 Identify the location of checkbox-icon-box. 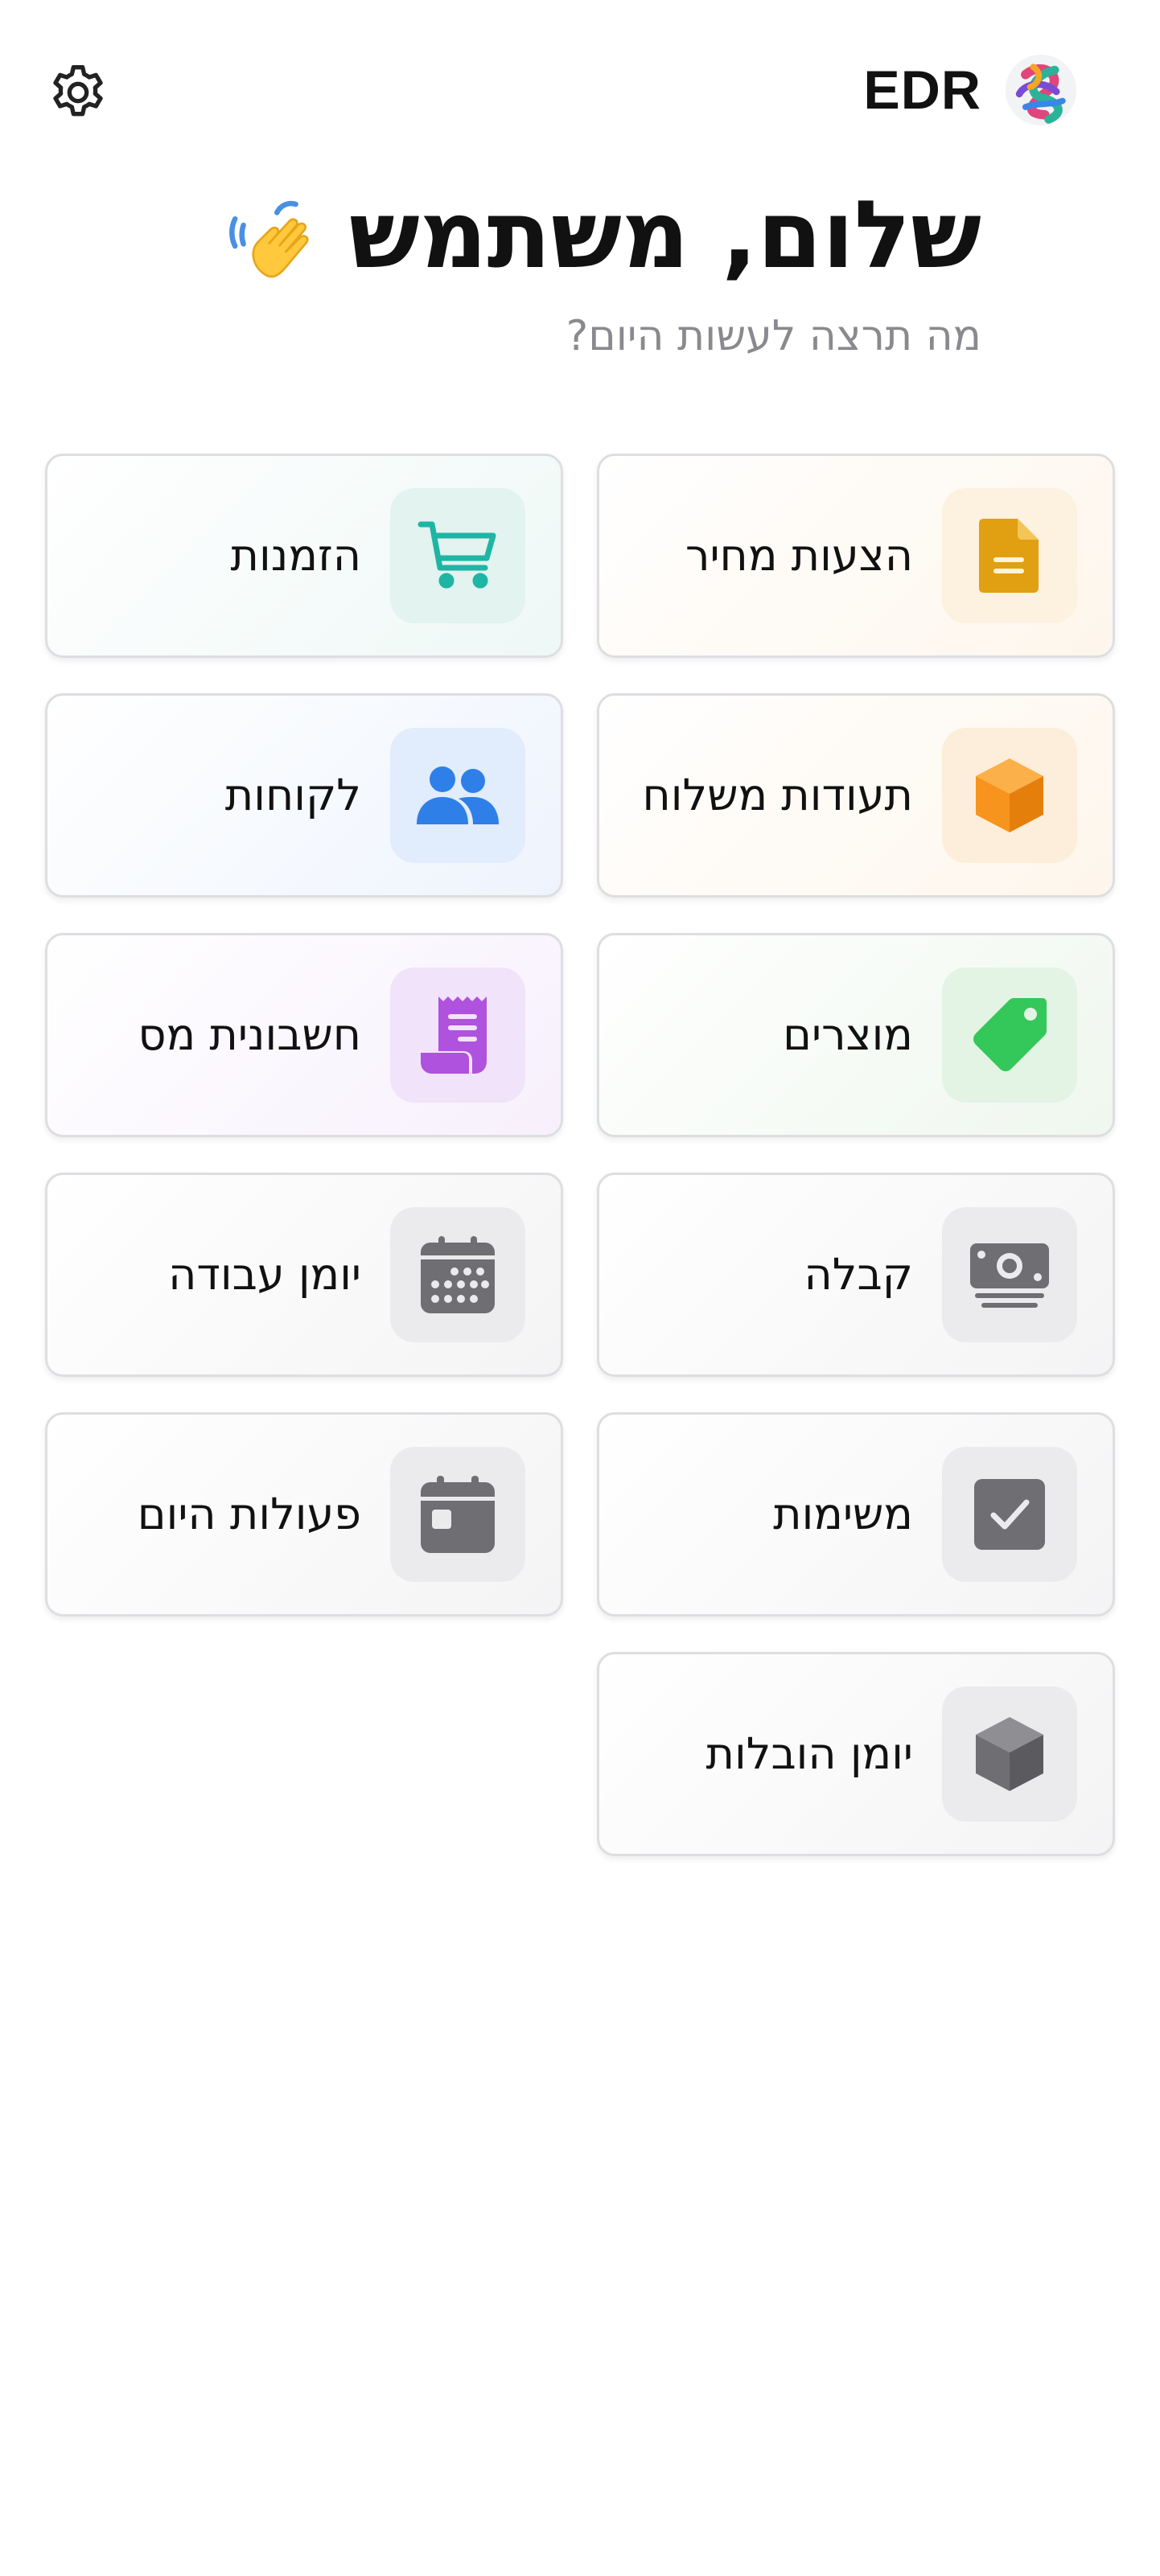
(1009, 1514).